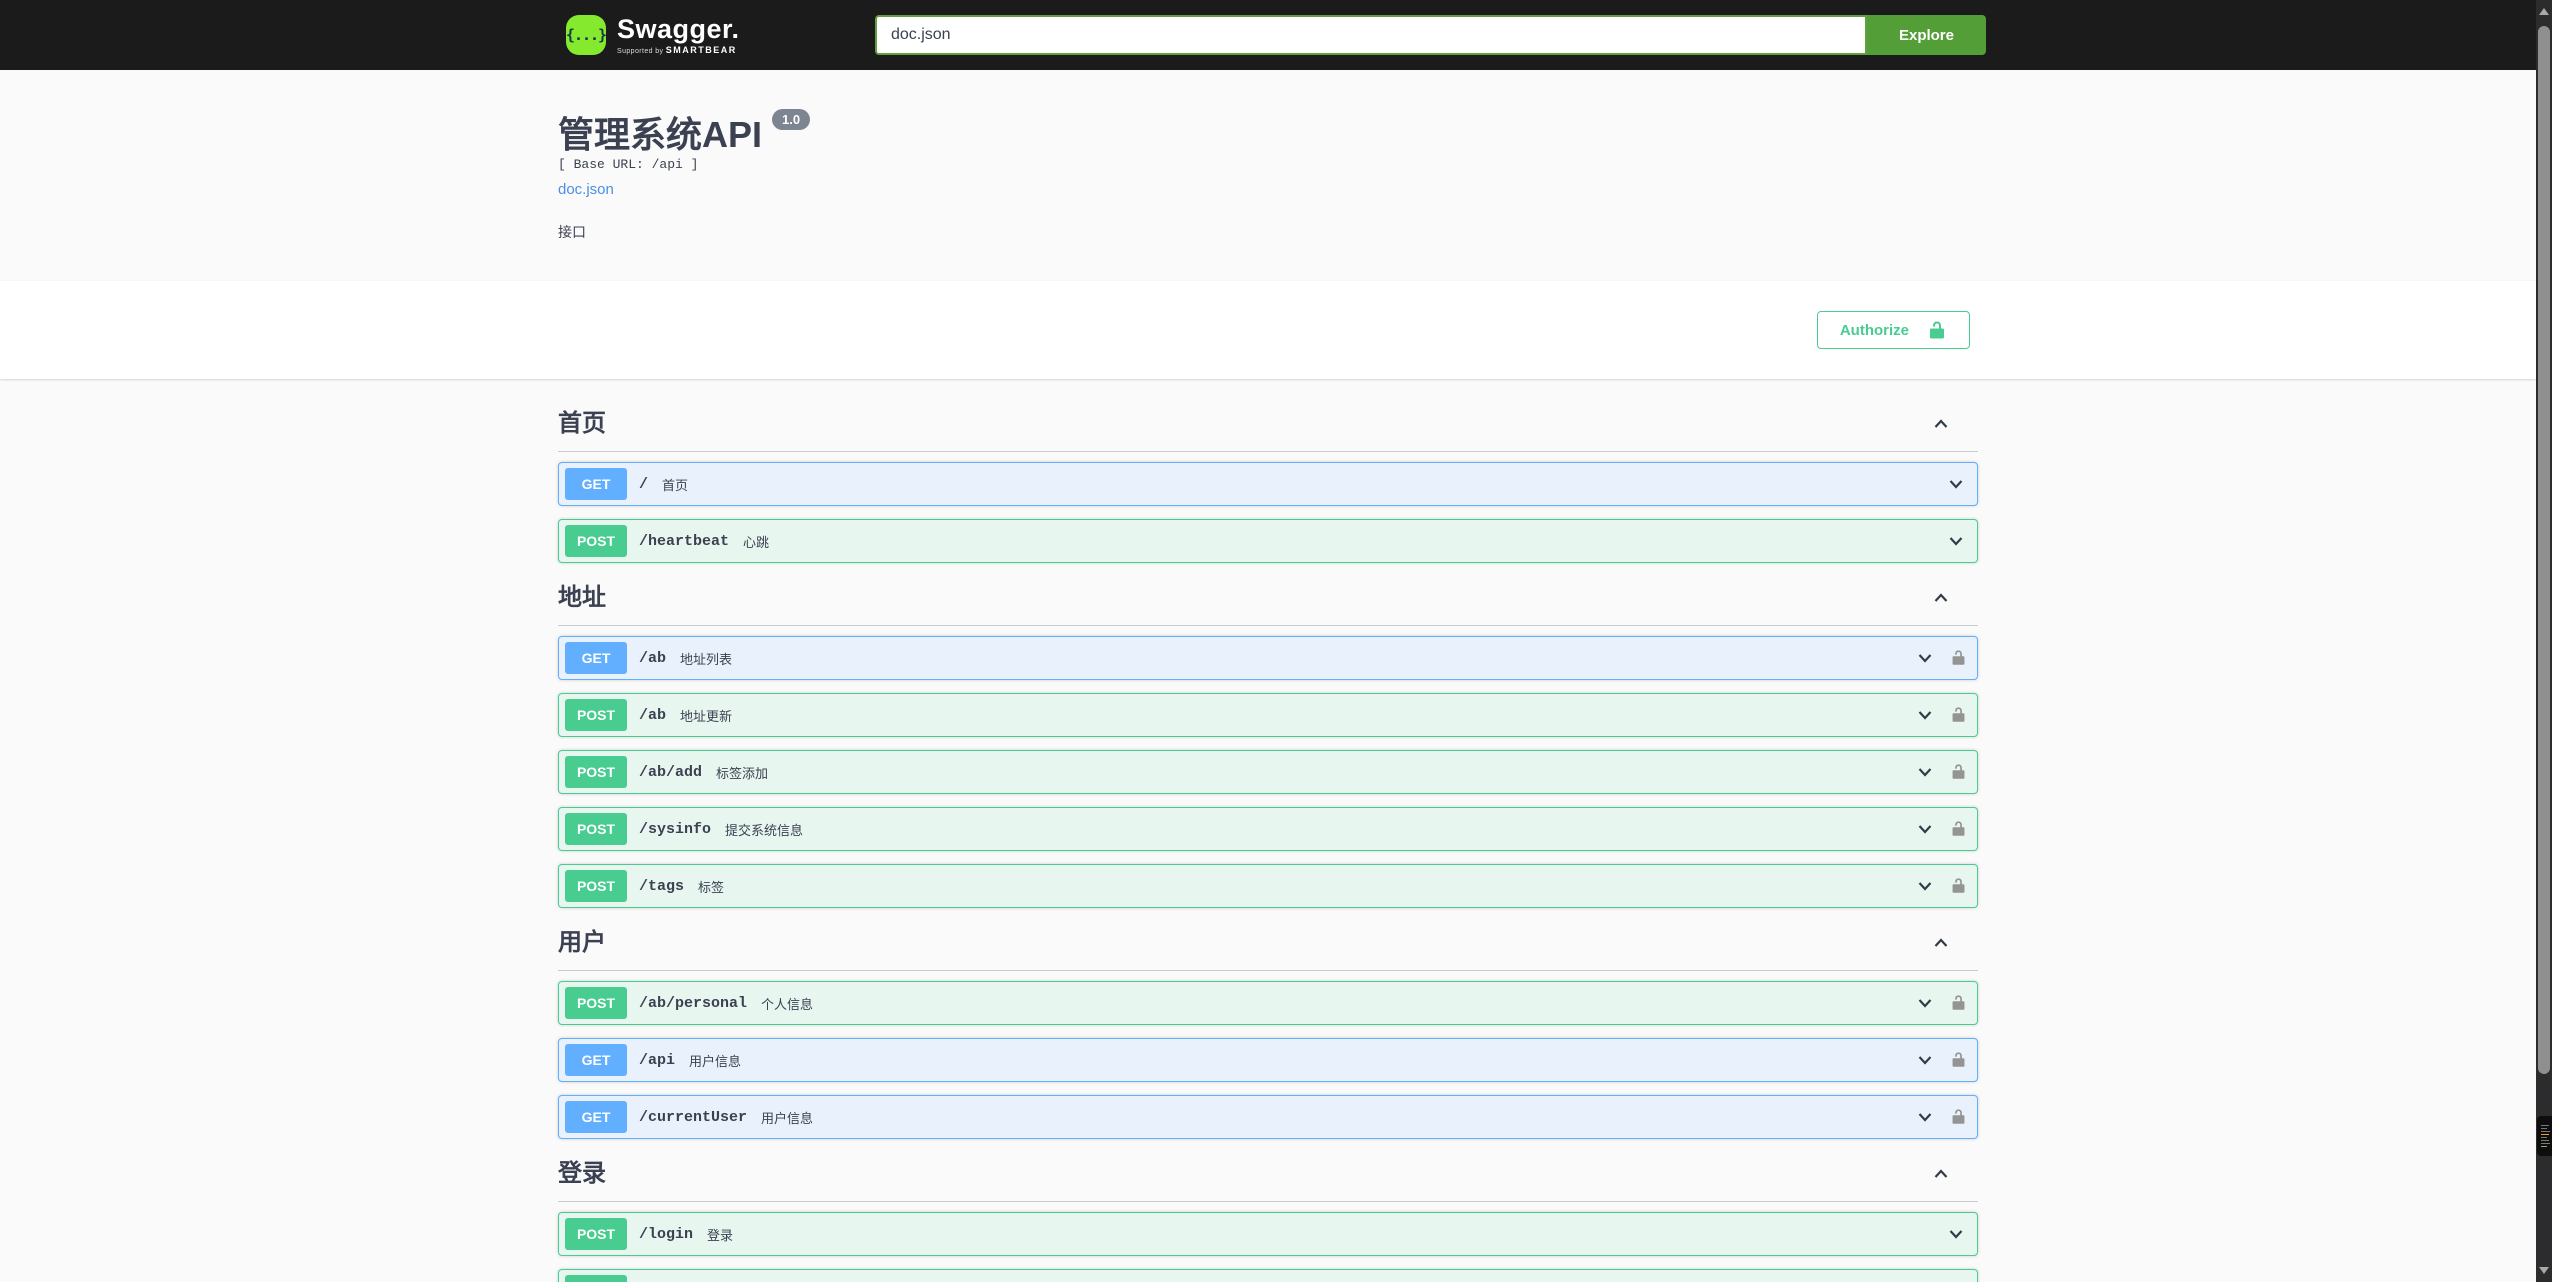 This screenshot has width=2552, height=1282. I want to click on operation-row: POST /tags 标签, so click(1268, 886).